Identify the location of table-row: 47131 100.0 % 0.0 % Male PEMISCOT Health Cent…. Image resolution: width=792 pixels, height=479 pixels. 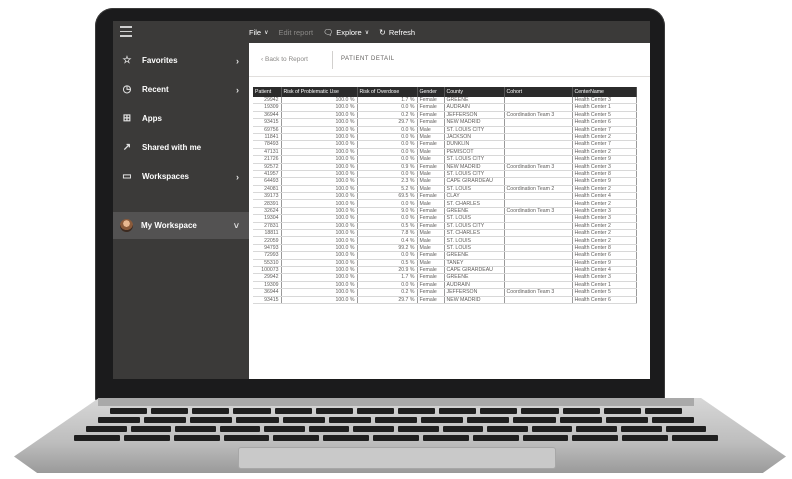
(445, 152).